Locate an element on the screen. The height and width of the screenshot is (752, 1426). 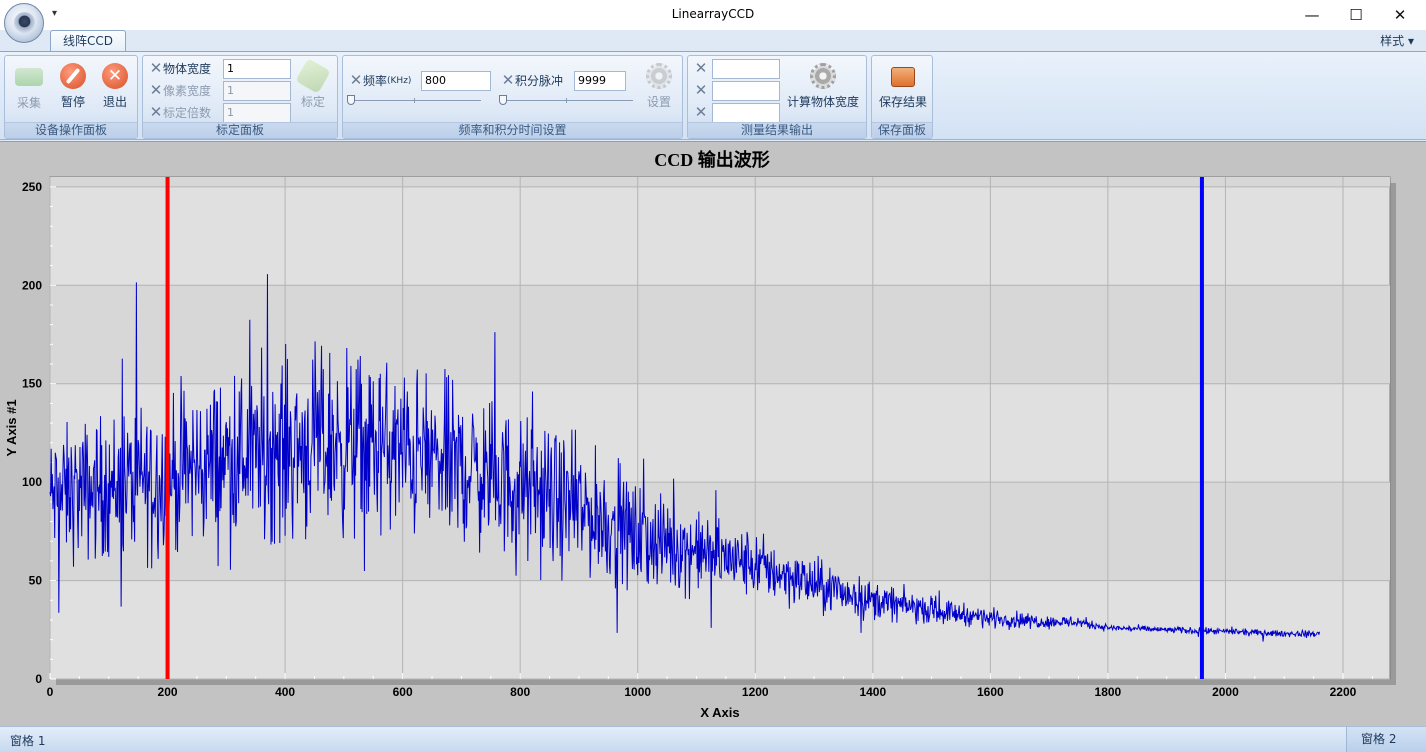
x-tick-label: 200 is located at coordinates (168, 692).